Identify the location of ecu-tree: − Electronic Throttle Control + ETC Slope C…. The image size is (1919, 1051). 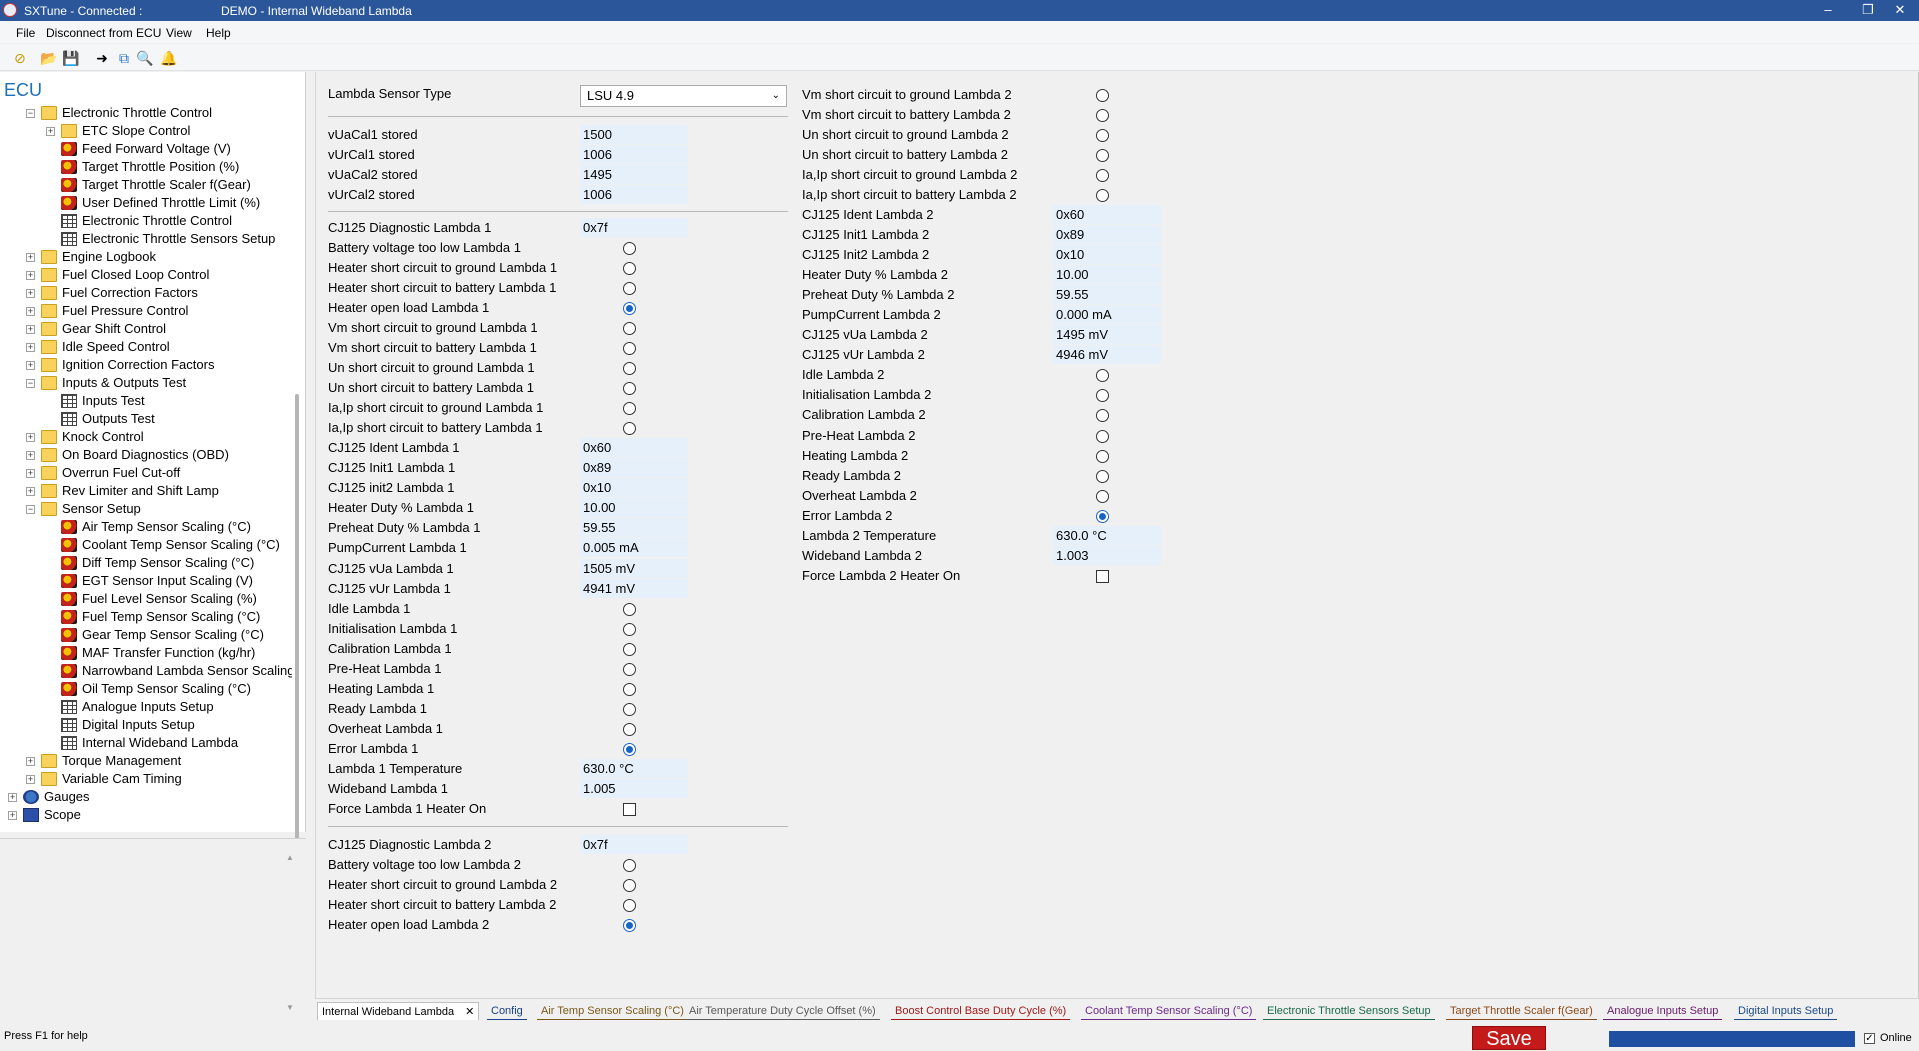
(146, 480).